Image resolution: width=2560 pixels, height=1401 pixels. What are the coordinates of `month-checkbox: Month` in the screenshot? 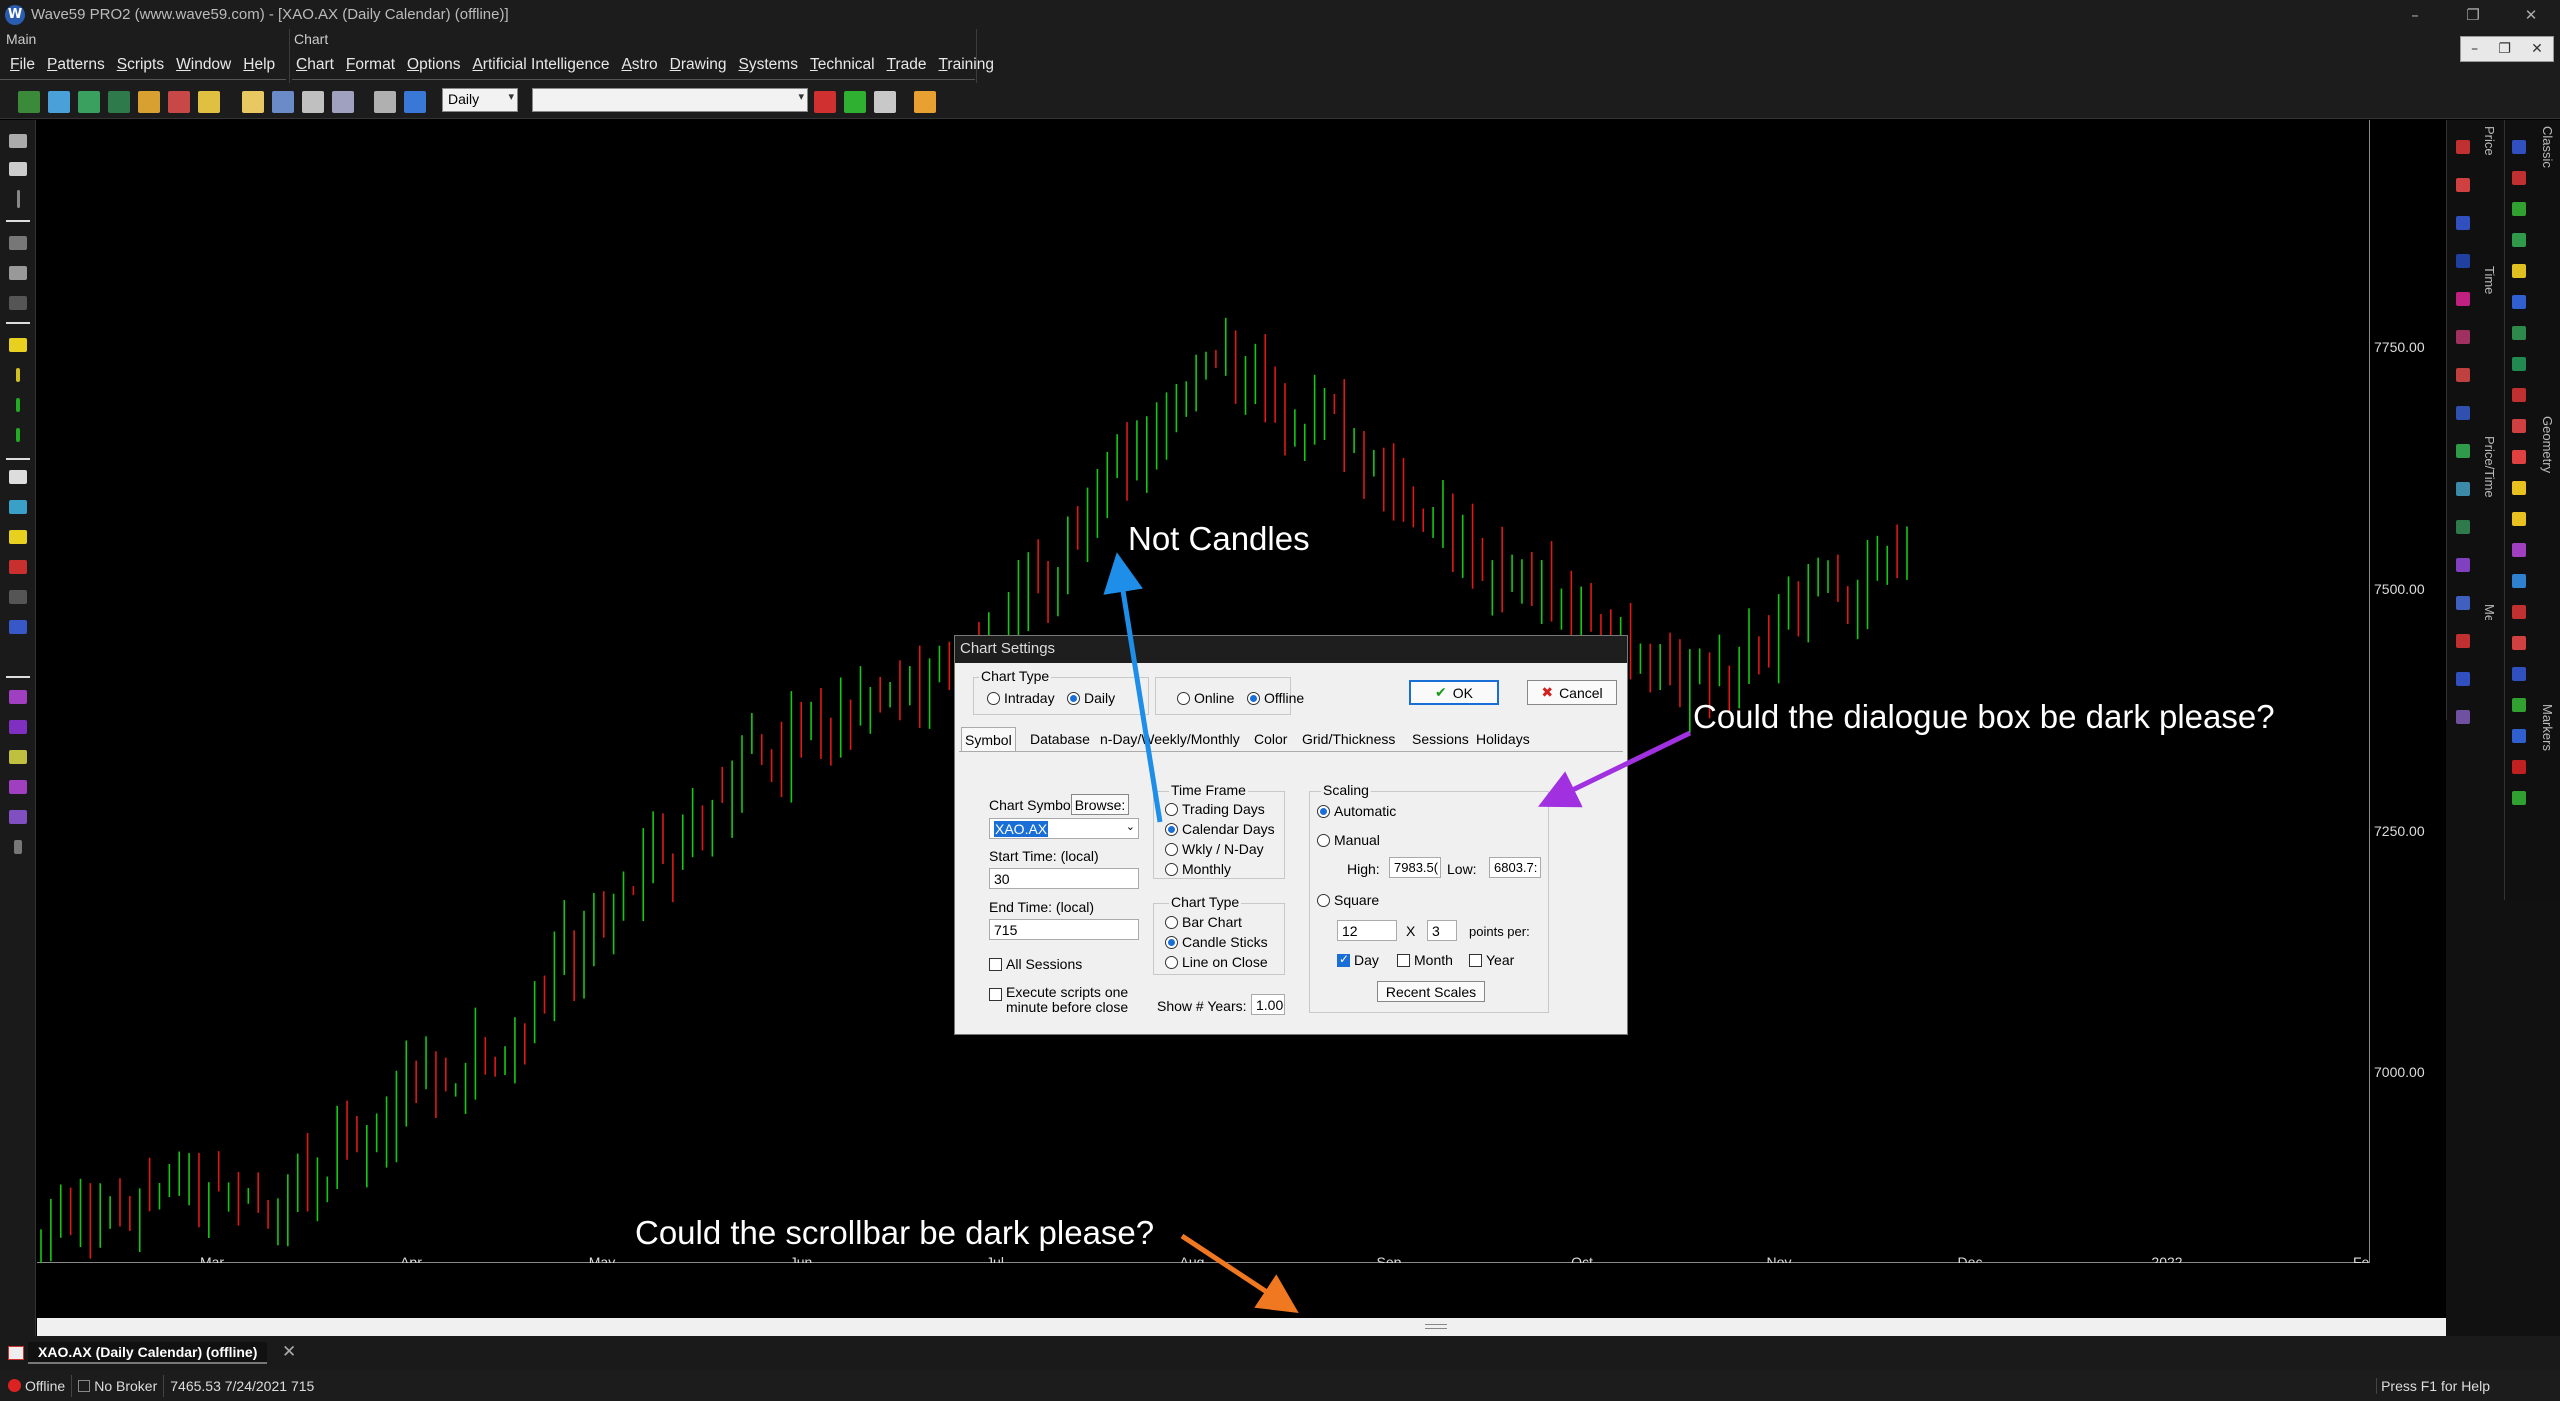 It's located at (1425, 960).